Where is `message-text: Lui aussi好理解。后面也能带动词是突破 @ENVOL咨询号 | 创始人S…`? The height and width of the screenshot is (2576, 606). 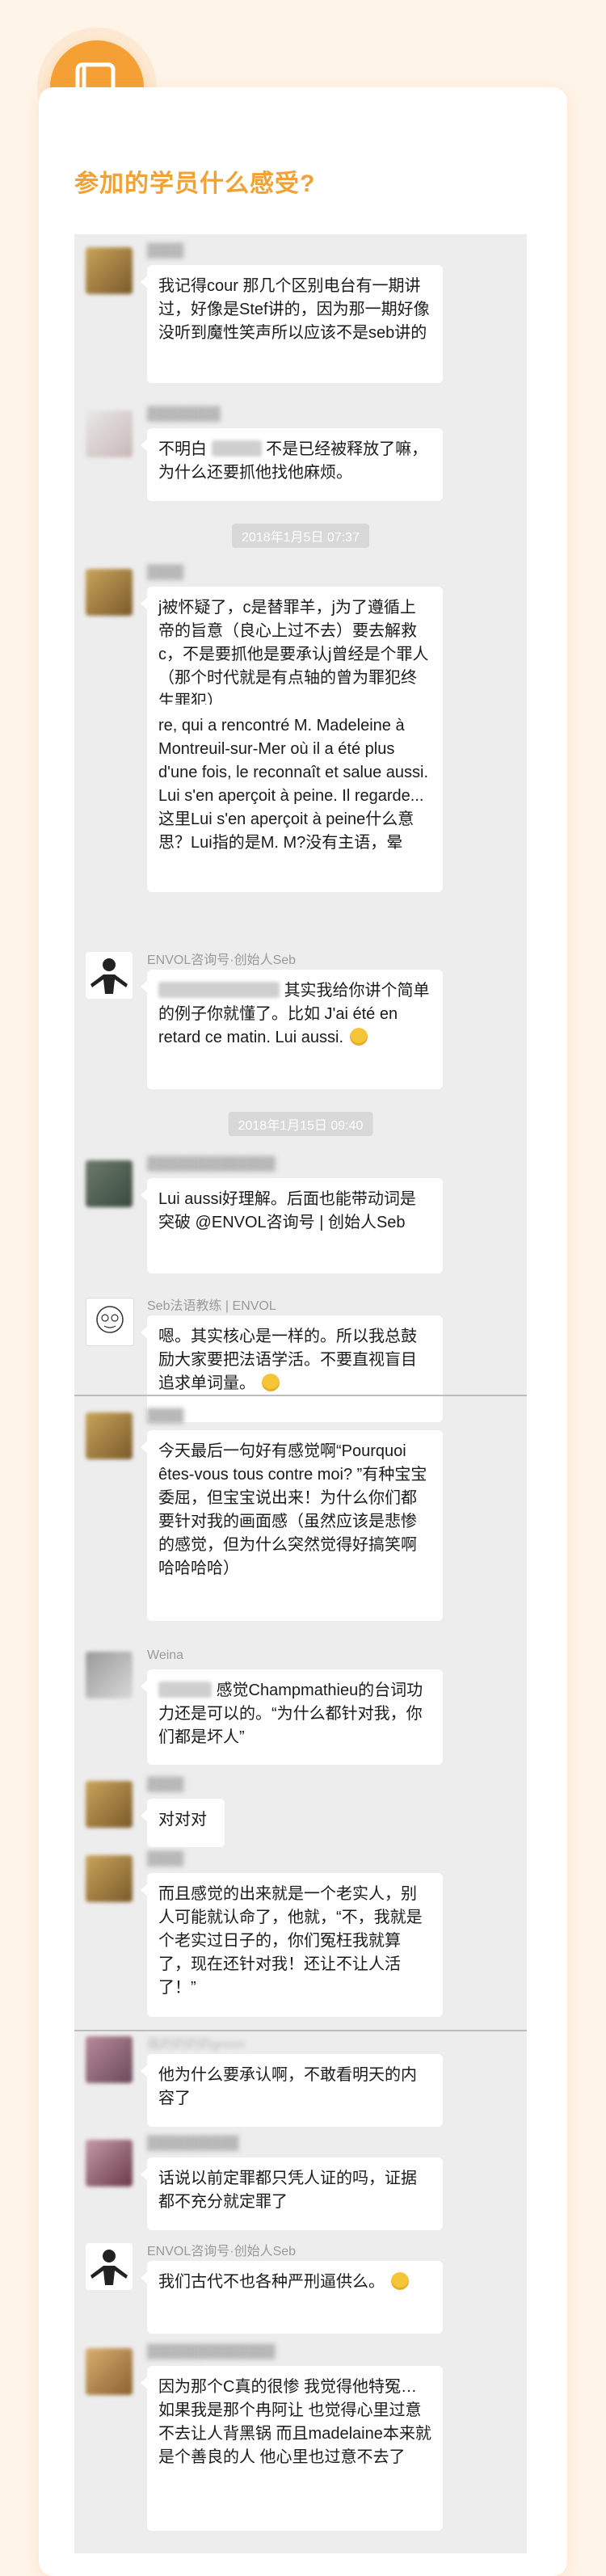 message-text: Lui aussi好理解。后面也能带动词是突破 @ENVOL咨询号 | 创始人S… is located at coordinates (287, 1210).